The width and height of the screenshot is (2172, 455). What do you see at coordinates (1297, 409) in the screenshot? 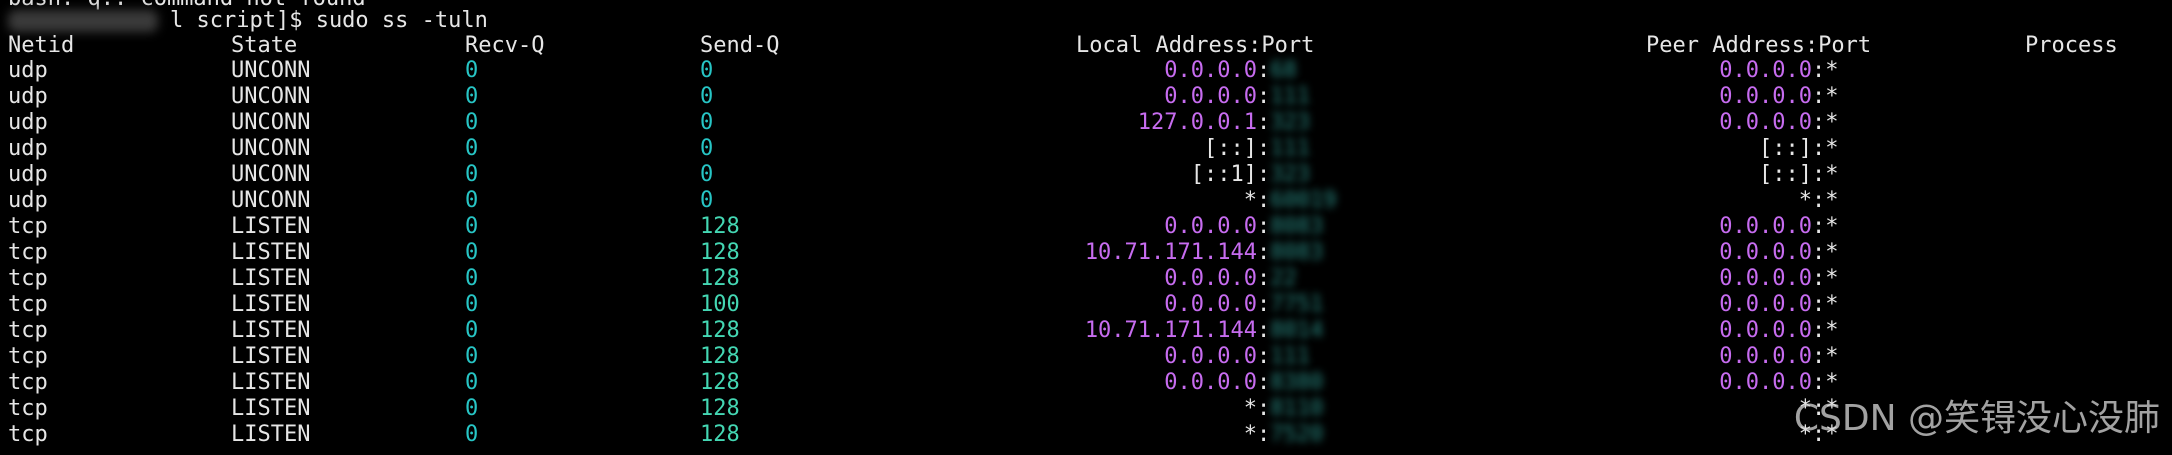
I see `local-port-cell: :8110` at bounding box center [1297, 409].